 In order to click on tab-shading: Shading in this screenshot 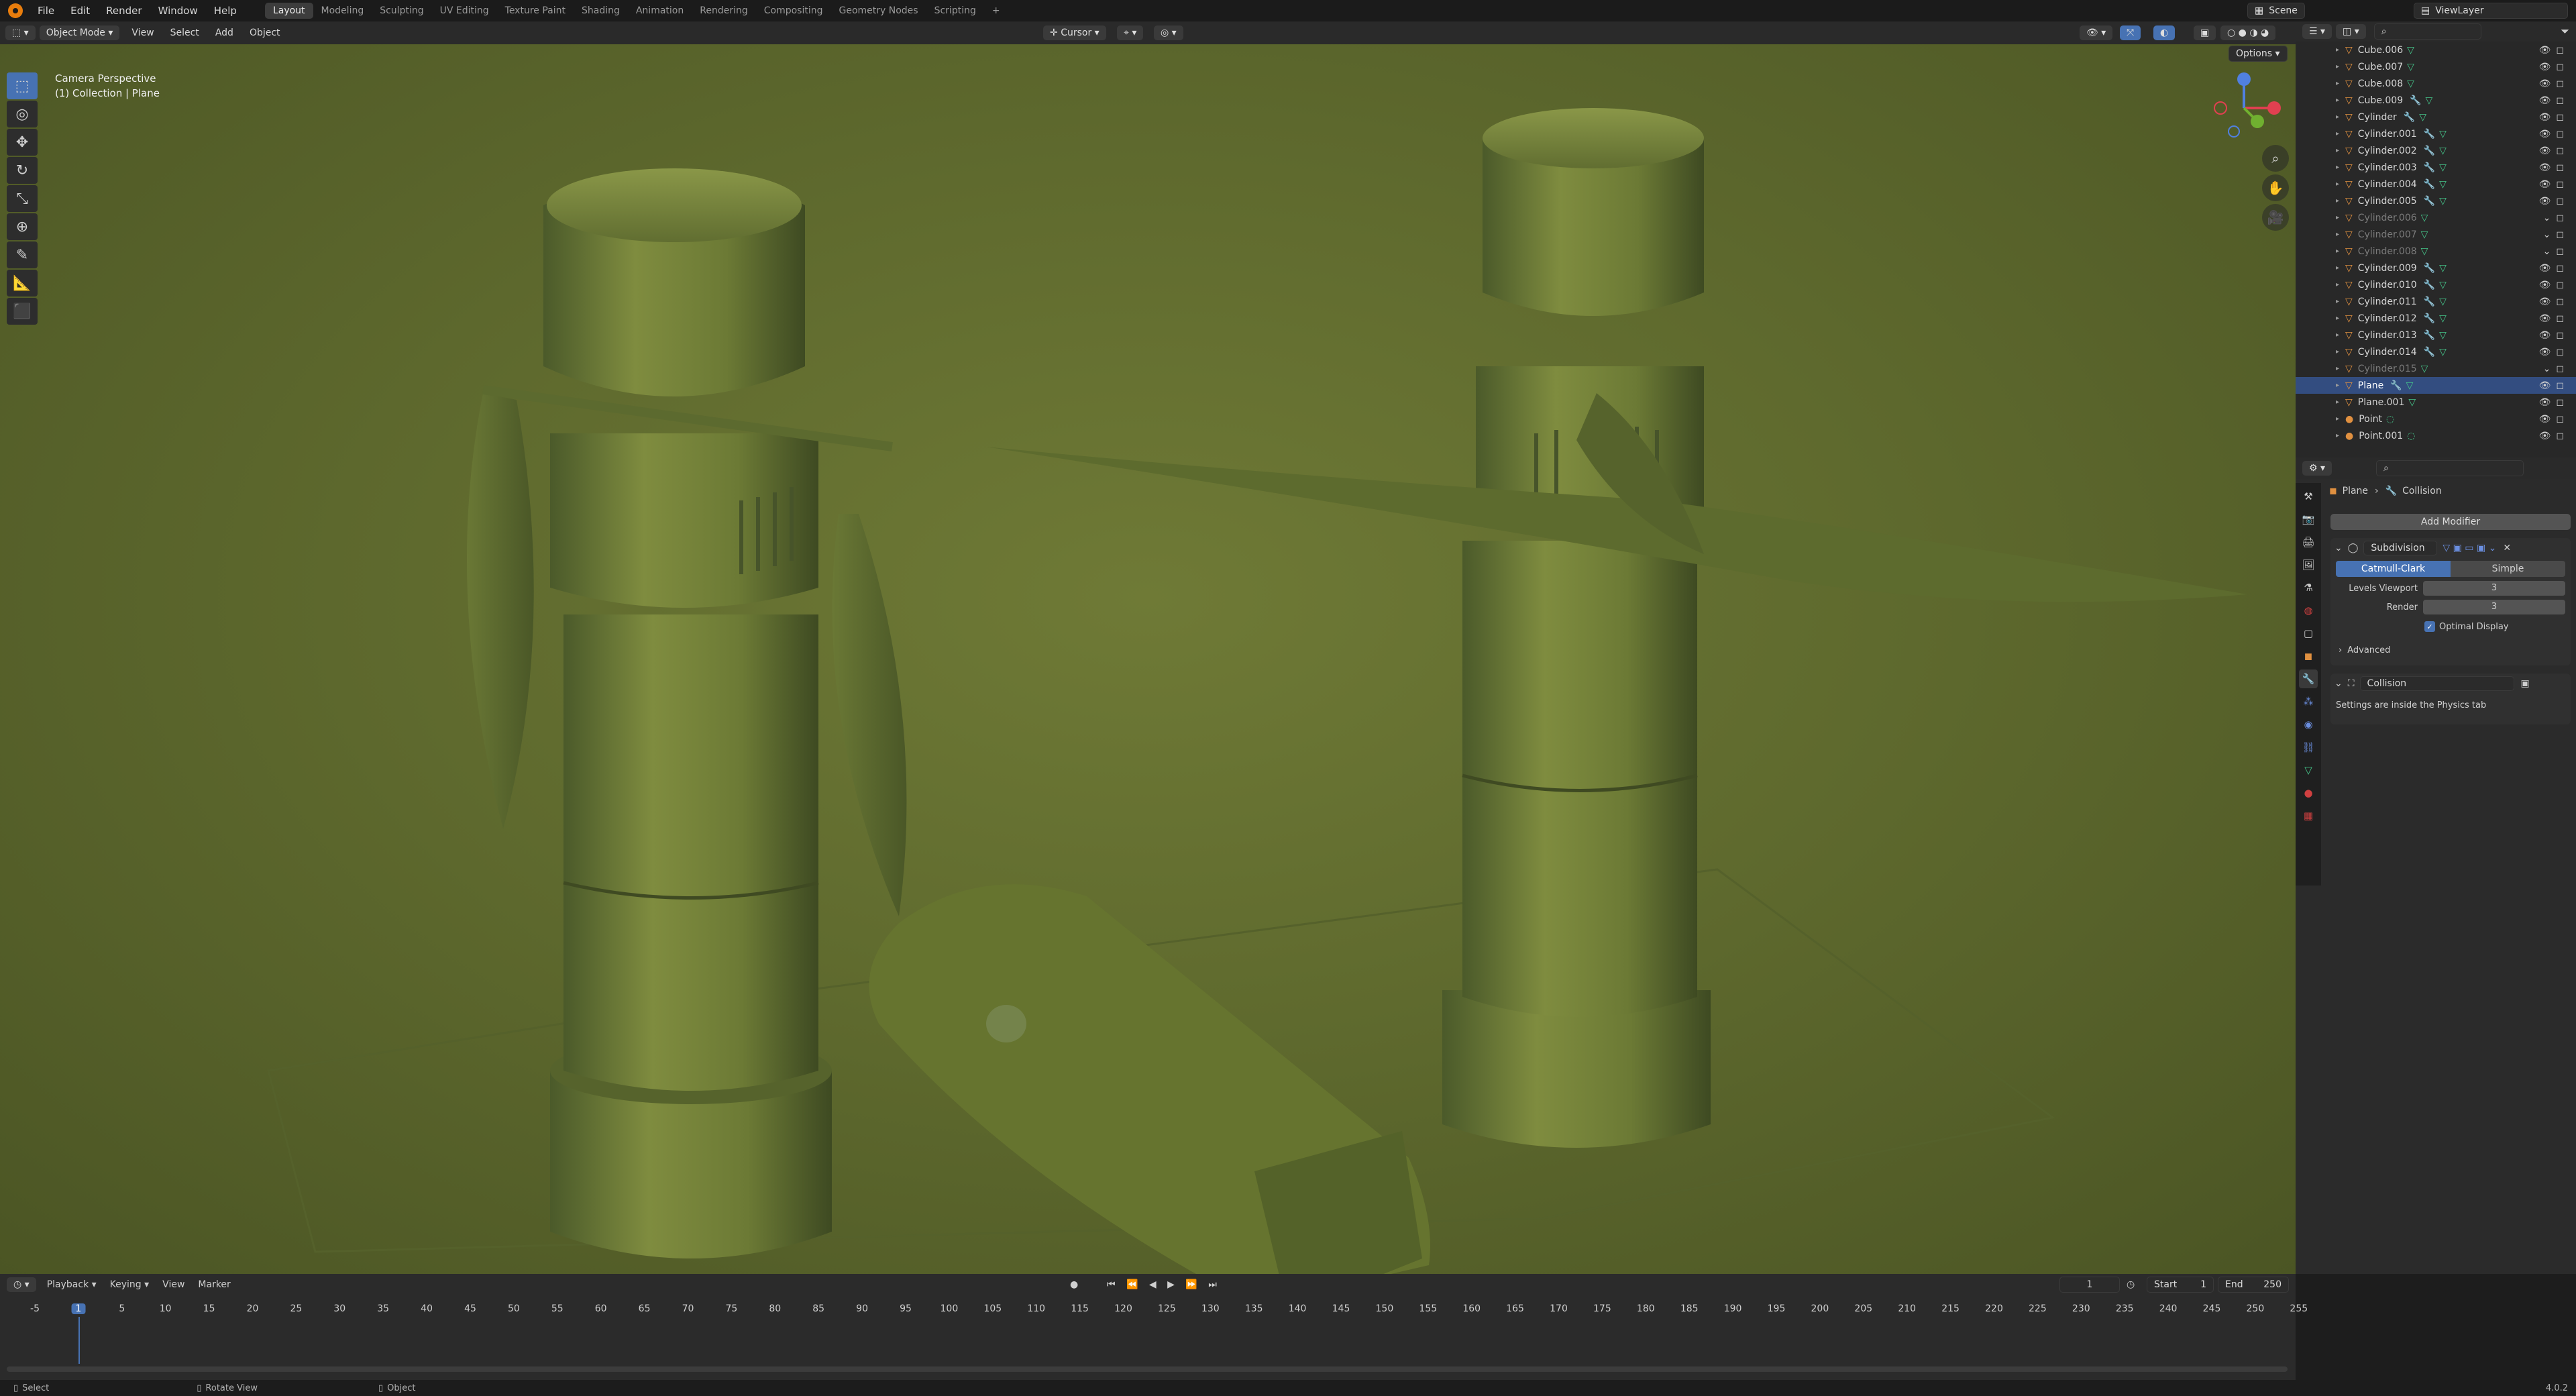, I will do `click(601, 11)`.